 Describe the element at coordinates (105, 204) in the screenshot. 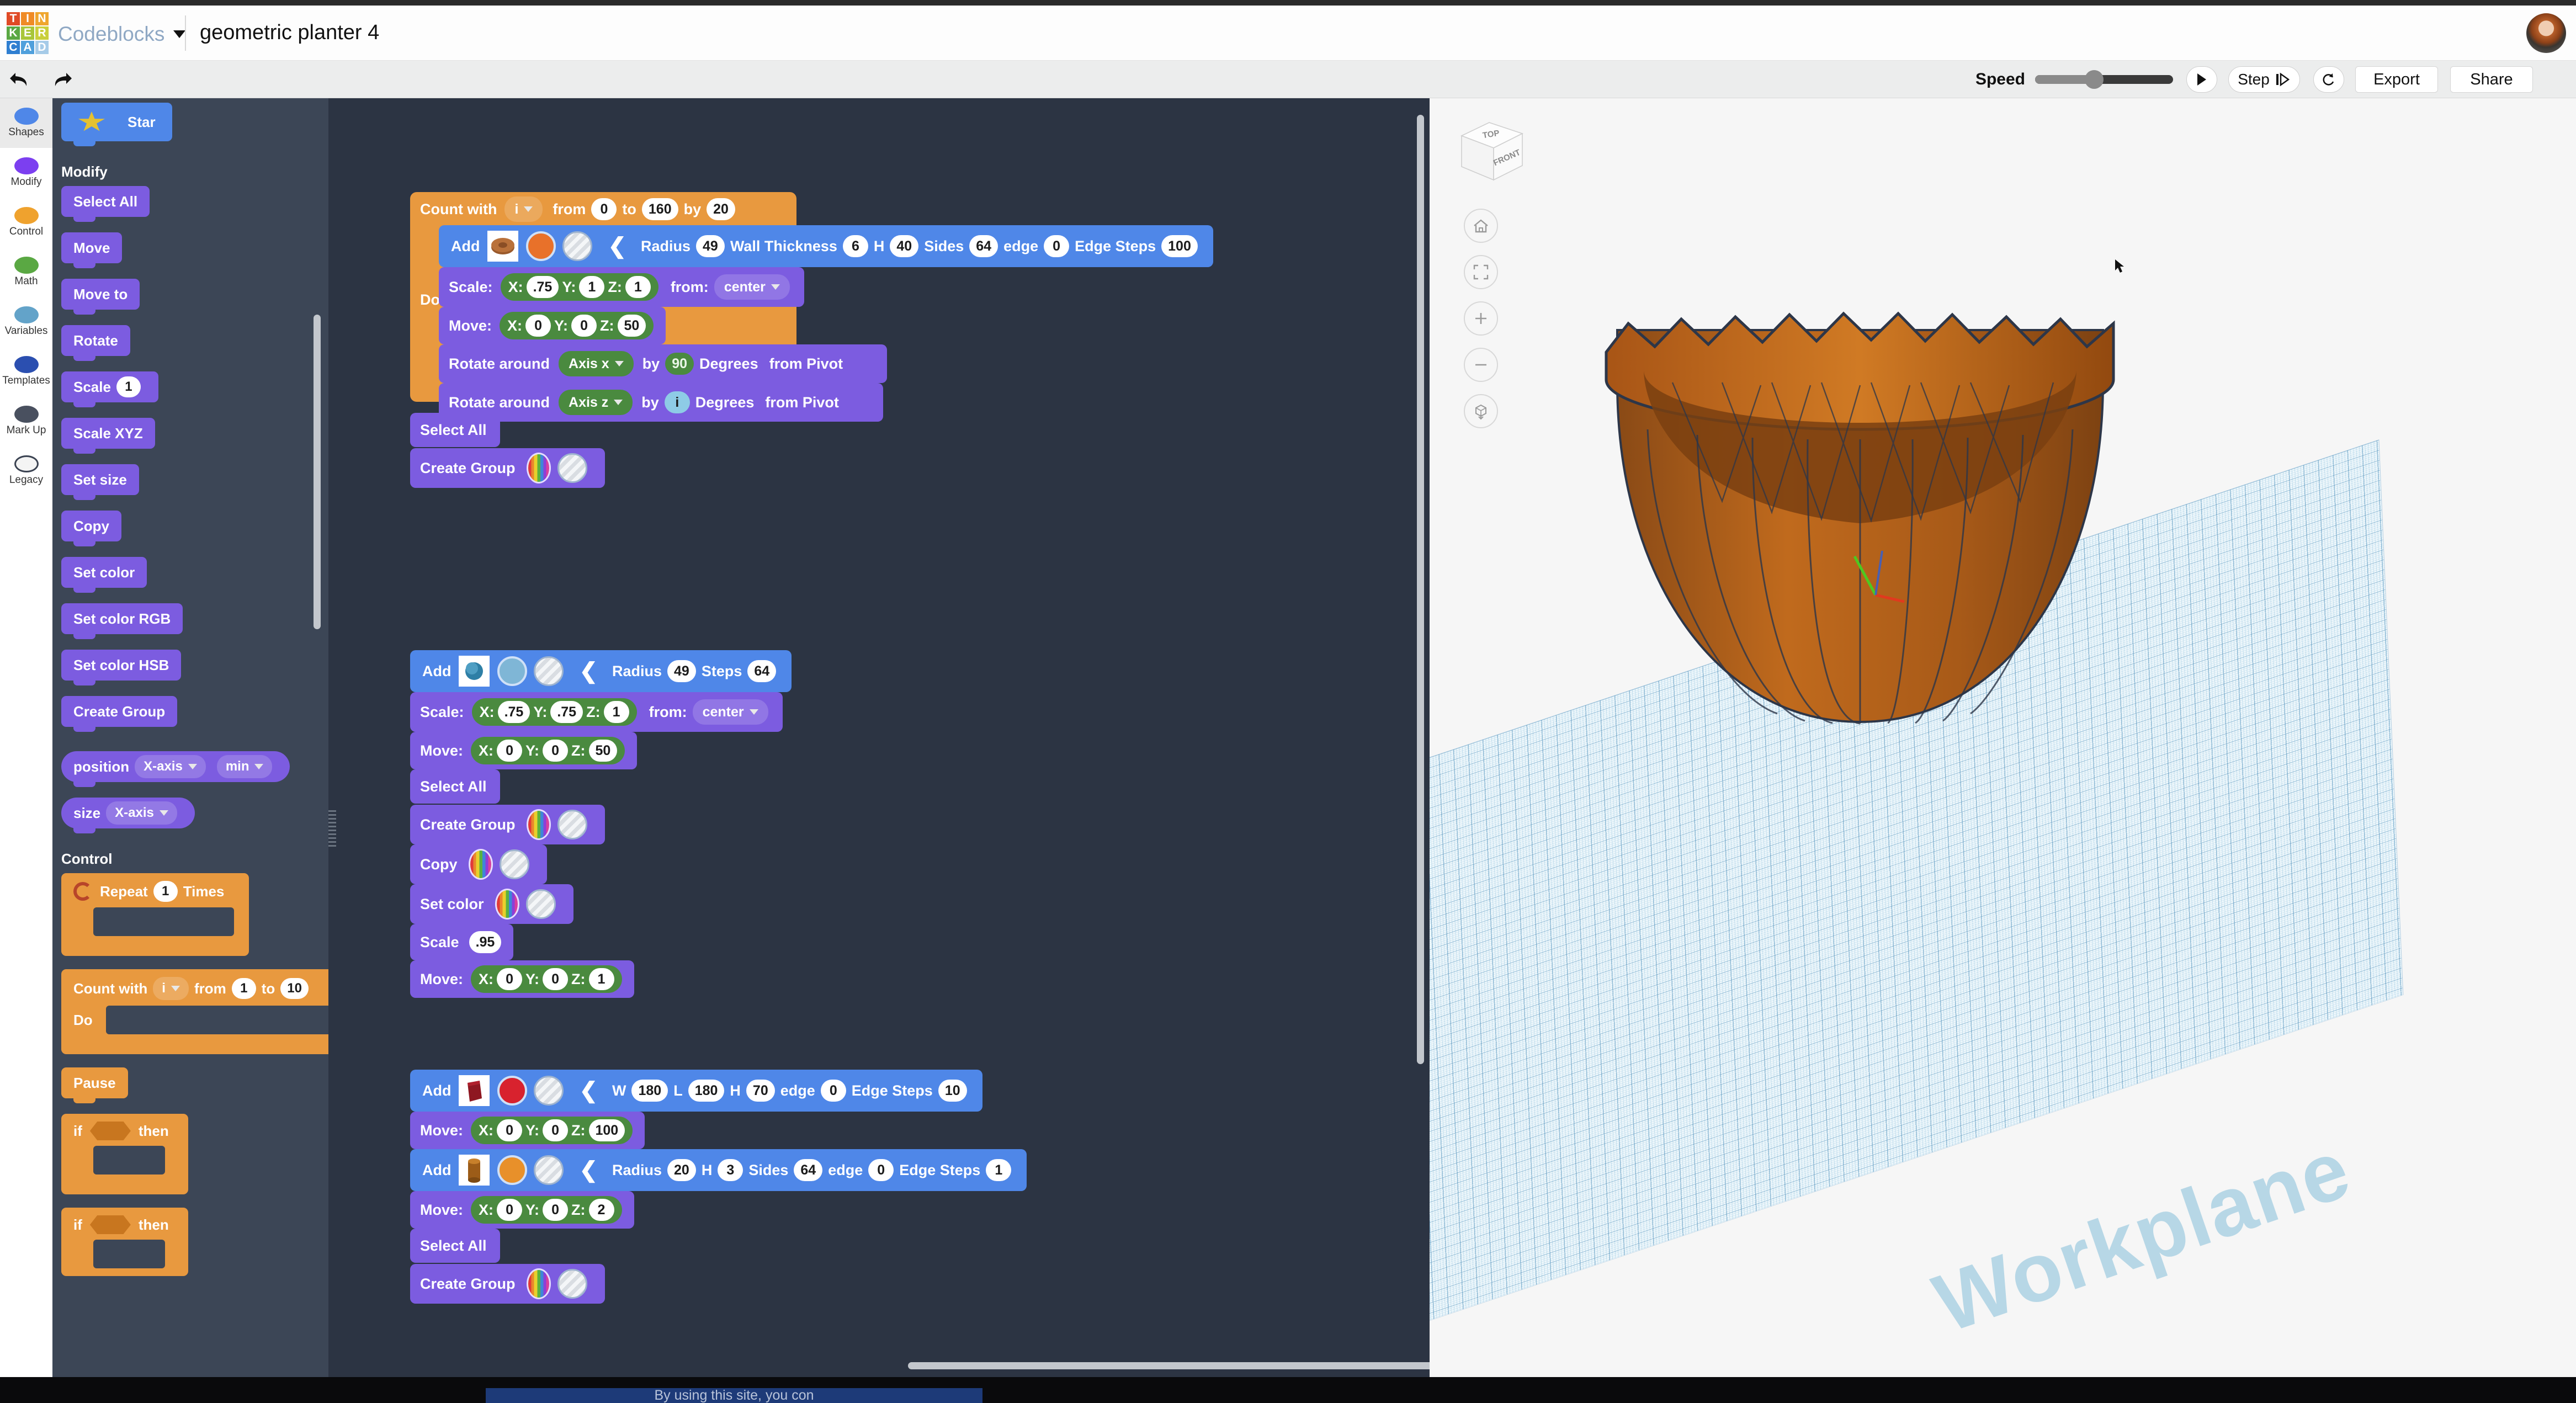

I see `palette-block-select-all: Select All` at that location.